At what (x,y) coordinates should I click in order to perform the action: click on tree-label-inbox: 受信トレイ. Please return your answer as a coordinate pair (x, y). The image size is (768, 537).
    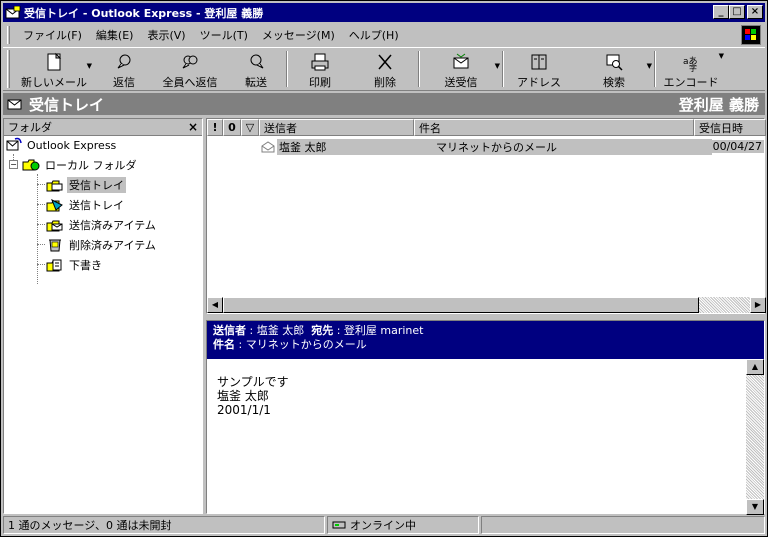
    Looking at the image, I should click on (96, 185).